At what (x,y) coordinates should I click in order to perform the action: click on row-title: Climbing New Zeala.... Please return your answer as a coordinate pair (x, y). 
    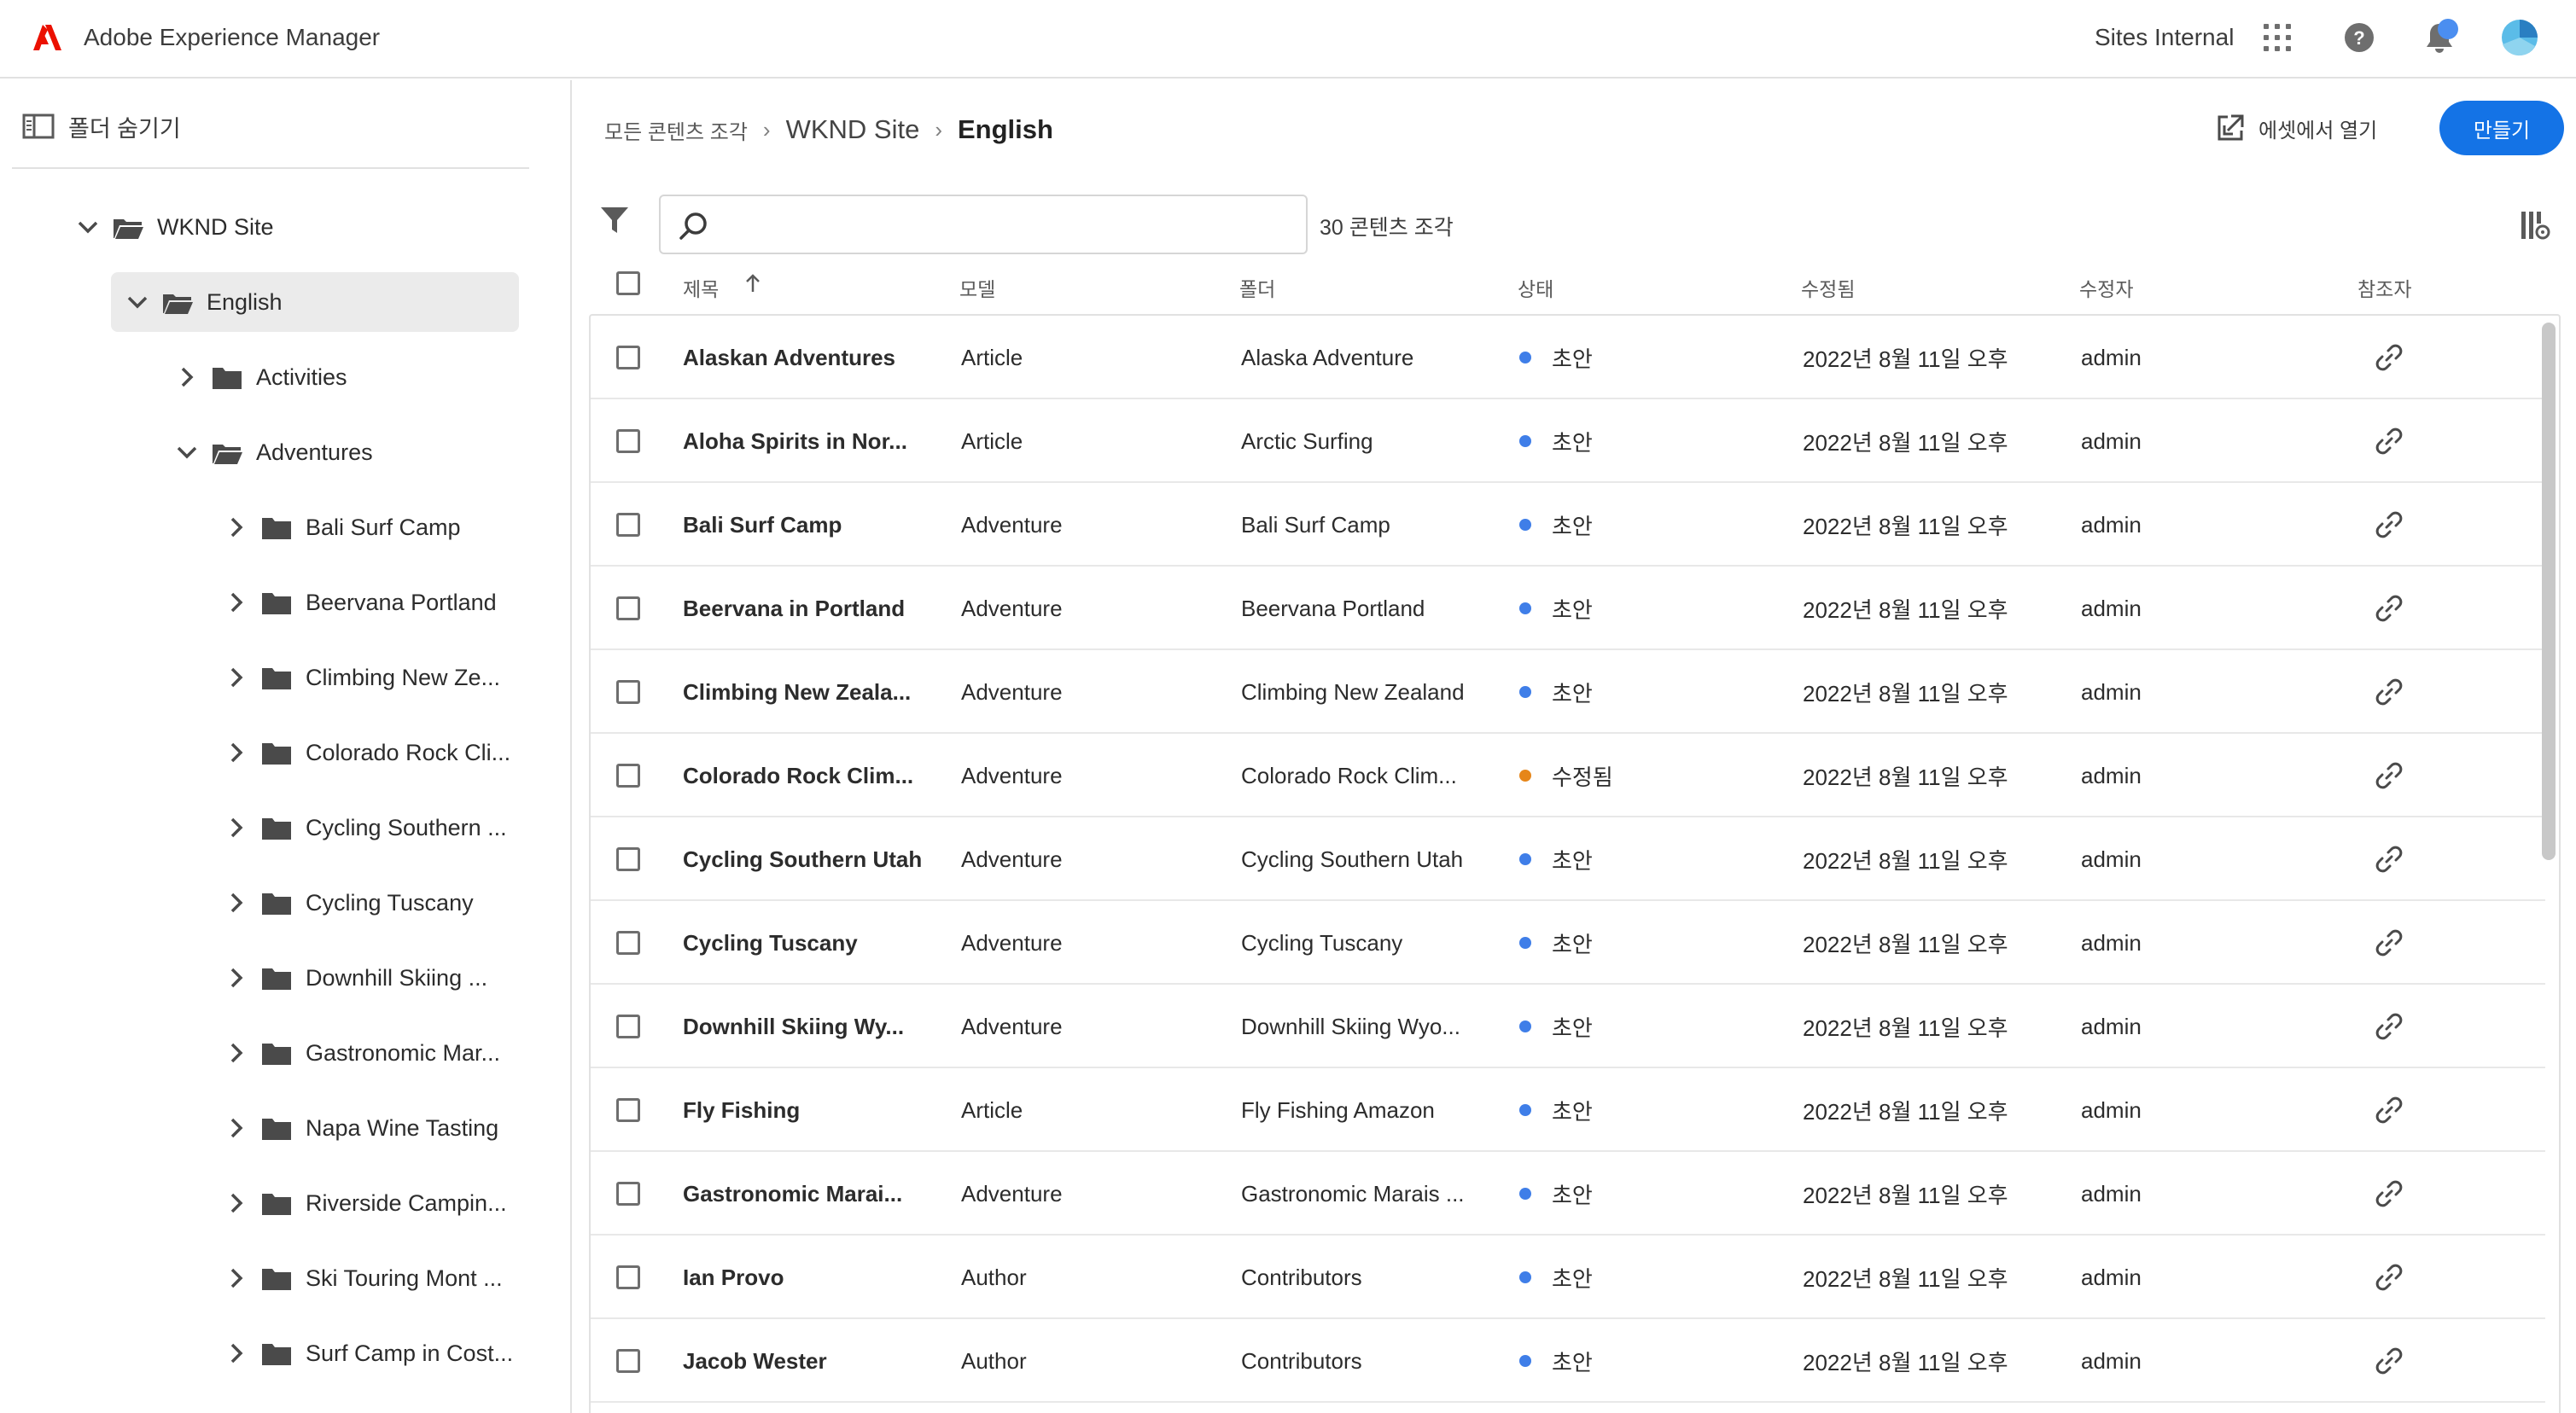
    Looking at the image, I should click on (797, 692).